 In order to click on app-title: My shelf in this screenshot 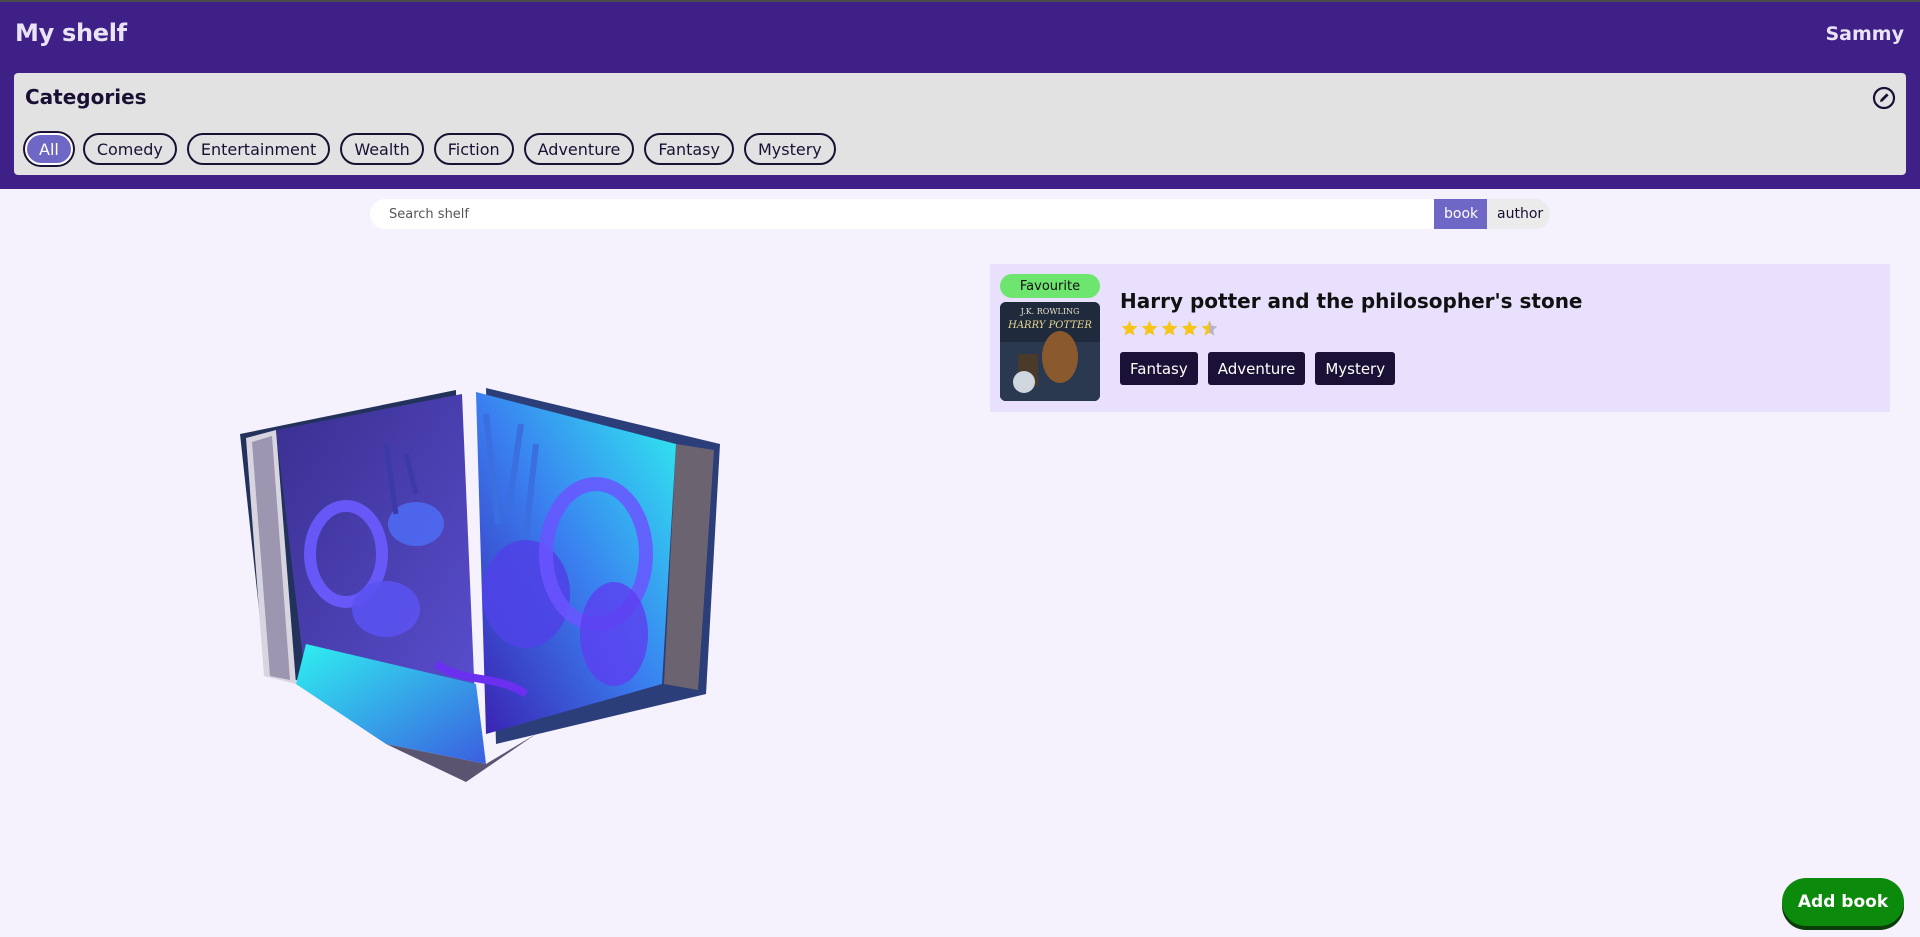, I will do `click(71, 33)`.